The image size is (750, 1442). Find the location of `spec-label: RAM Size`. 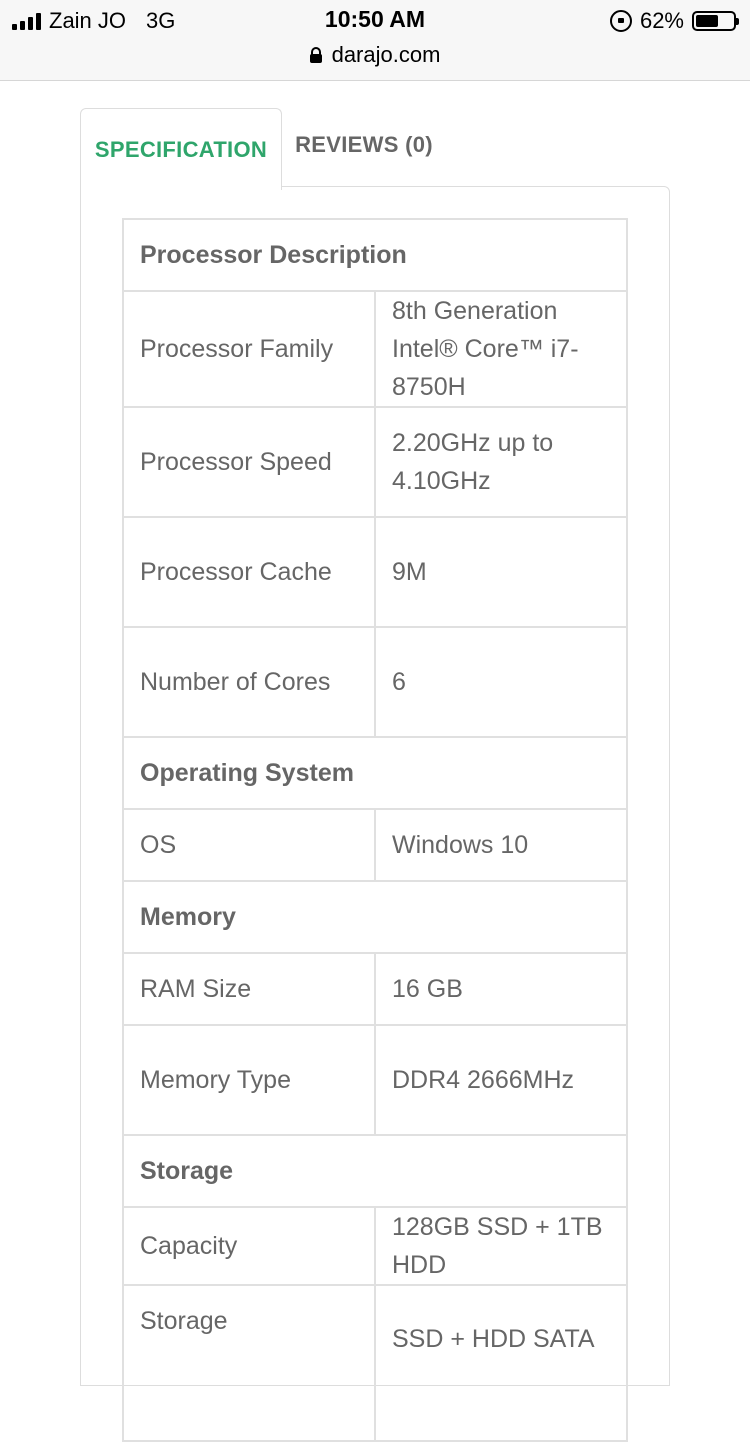

spec-label: RAM Size is located at coordinates (249, 989).